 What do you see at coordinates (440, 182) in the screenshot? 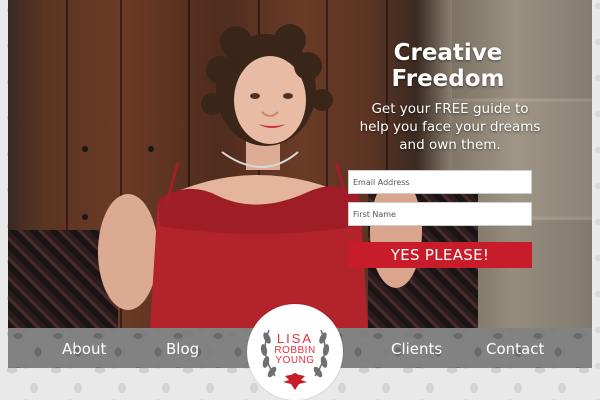
I see `email-field` at bounding box center [440, 182].